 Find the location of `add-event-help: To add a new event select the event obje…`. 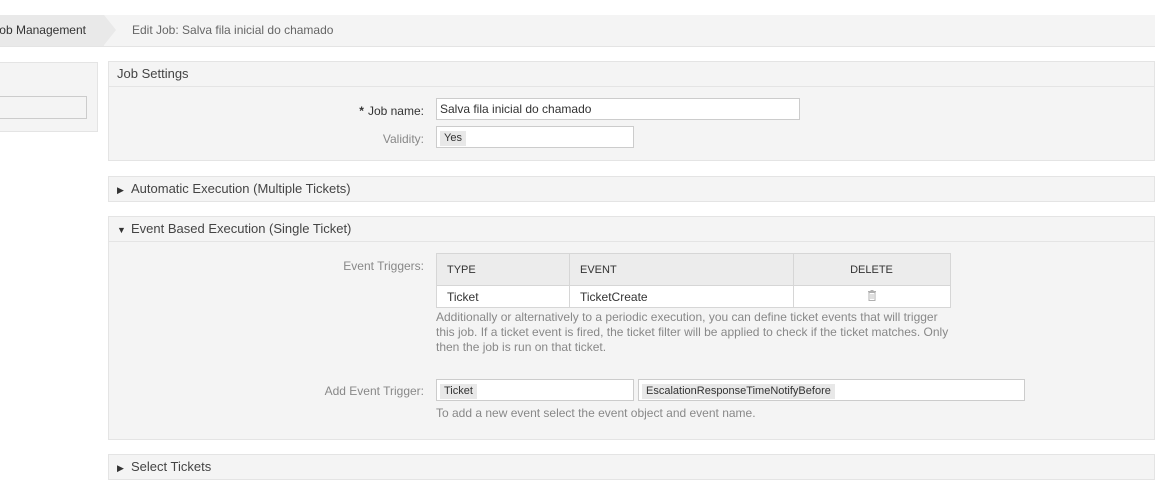

add-event-help: To add a new event select the event obje… is located at coordinates (596, 413).